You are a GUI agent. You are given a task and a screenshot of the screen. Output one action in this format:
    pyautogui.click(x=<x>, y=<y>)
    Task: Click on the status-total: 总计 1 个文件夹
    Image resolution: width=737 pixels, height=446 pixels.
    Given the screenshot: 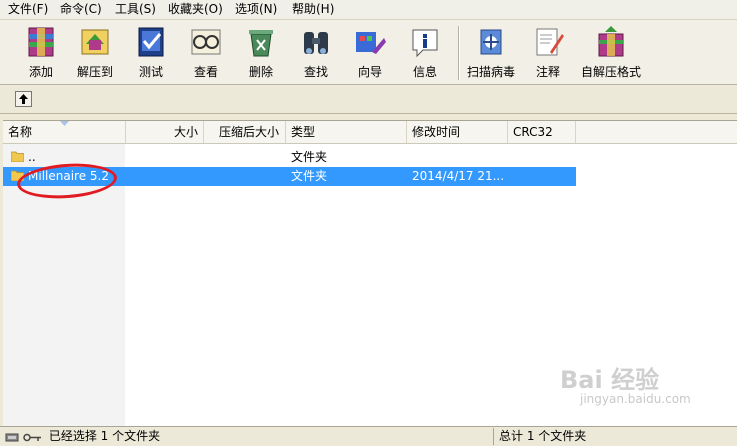 What is the action you would take?
    pyautogui.click(x=615, y=436)
    